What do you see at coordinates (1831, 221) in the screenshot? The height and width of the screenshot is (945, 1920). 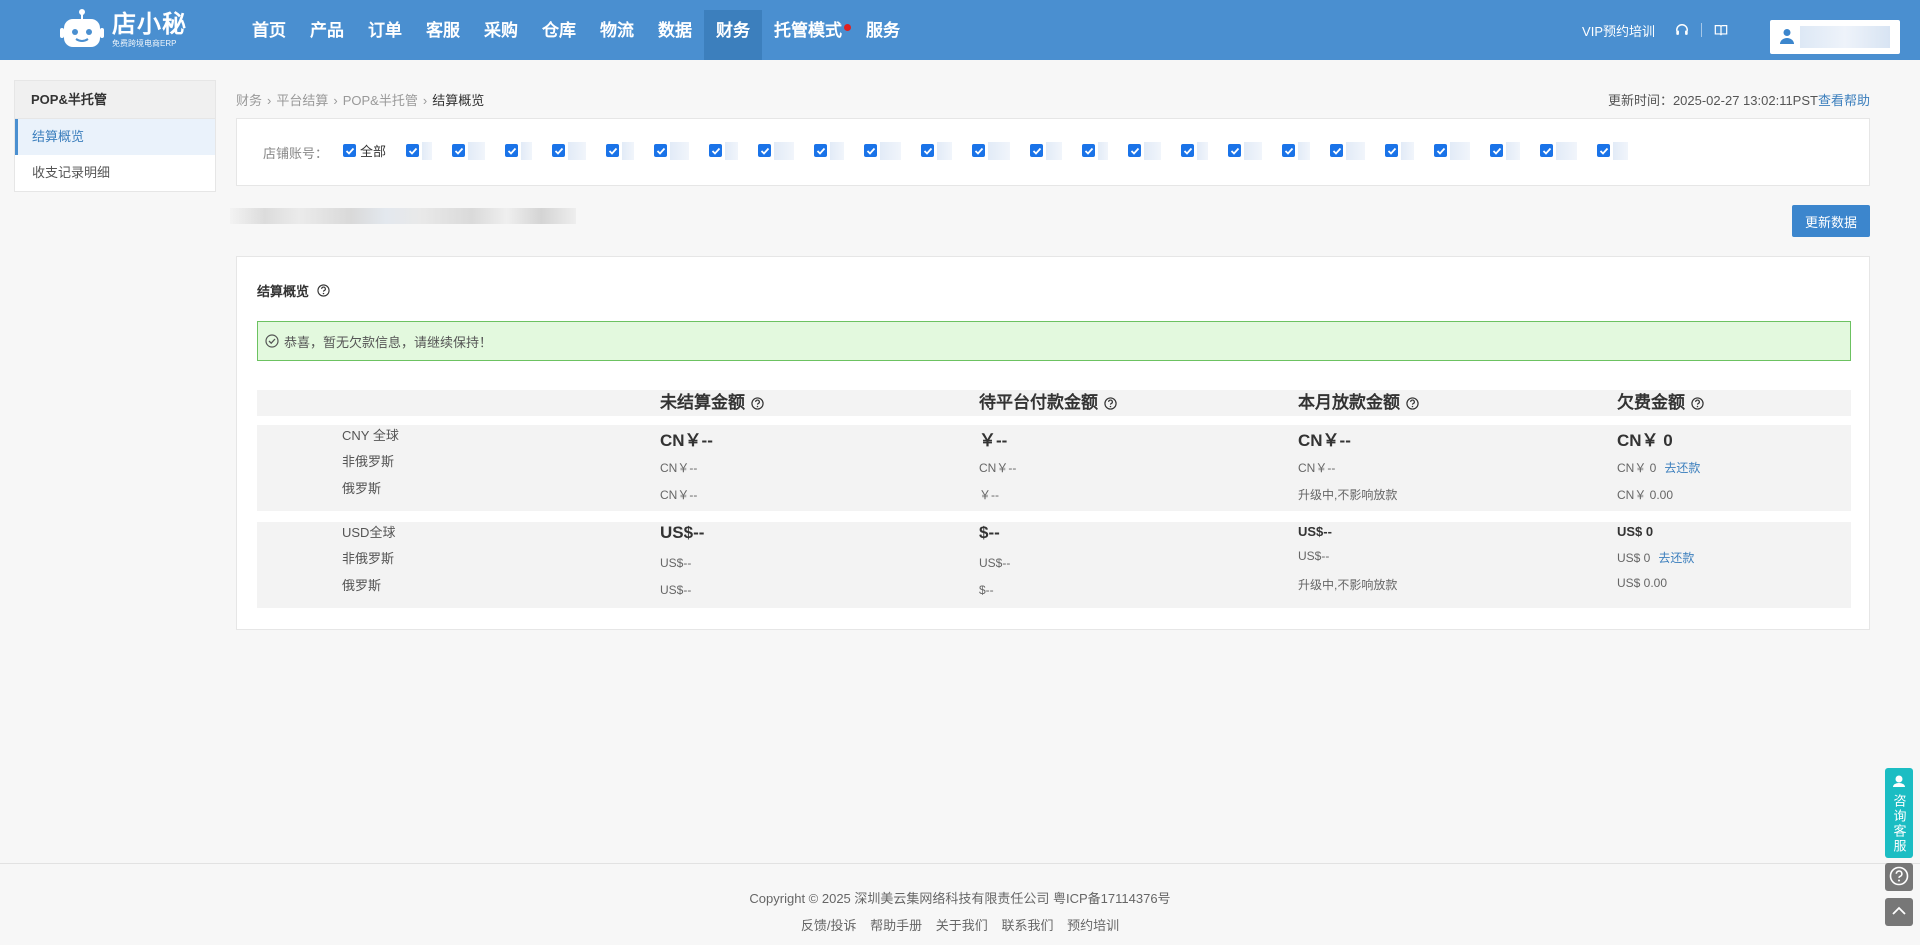 I see `update-data-button: 更新数据` at bounding box center [1831, 221].